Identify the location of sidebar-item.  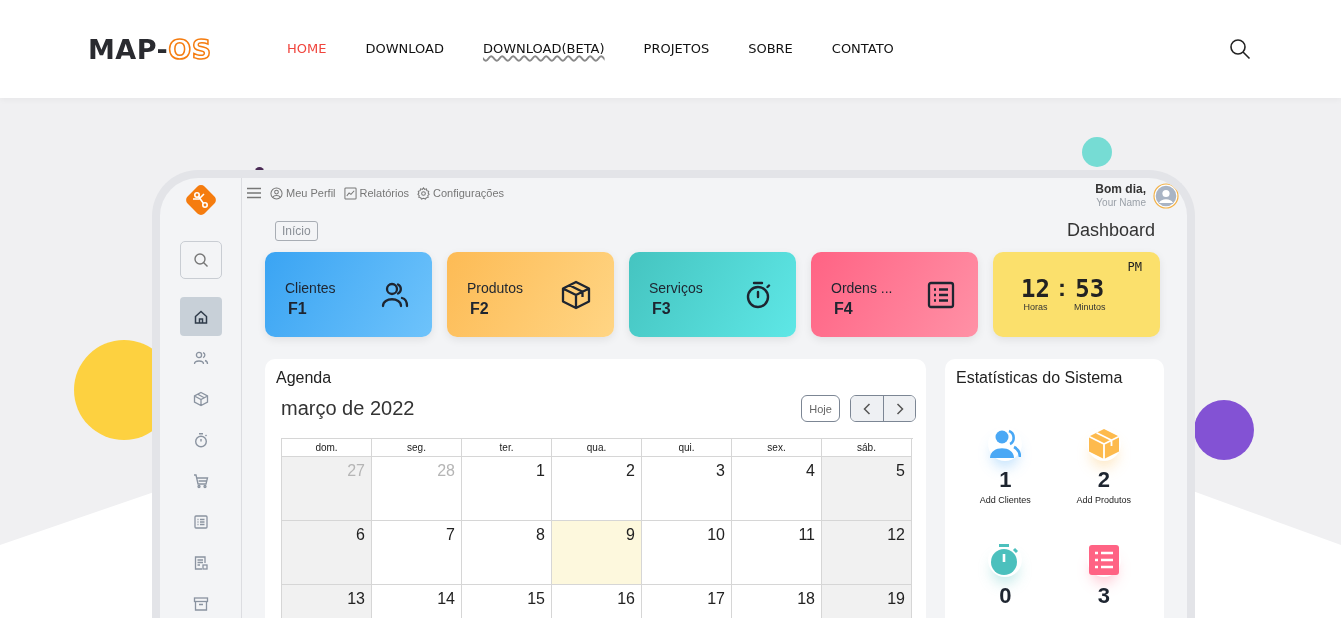
(200, 316).